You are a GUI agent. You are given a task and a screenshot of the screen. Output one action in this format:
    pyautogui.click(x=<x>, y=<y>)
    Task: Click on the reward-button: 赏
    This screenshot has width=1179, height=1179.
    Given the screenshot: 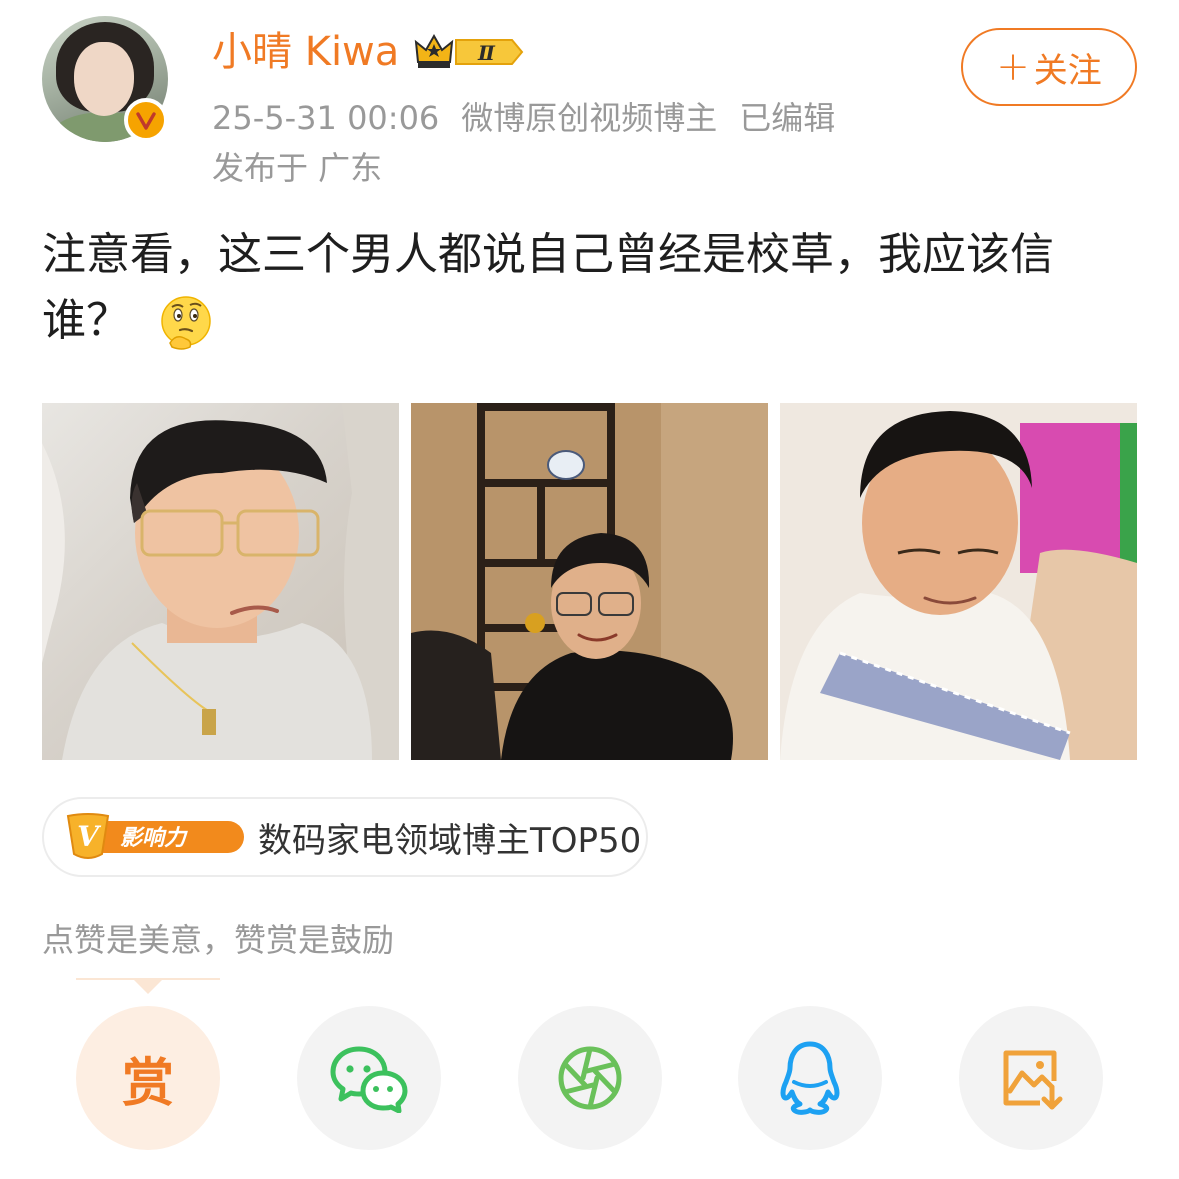 What is the action you would take?
    pyautogui.click(x=148, y=1078)
    